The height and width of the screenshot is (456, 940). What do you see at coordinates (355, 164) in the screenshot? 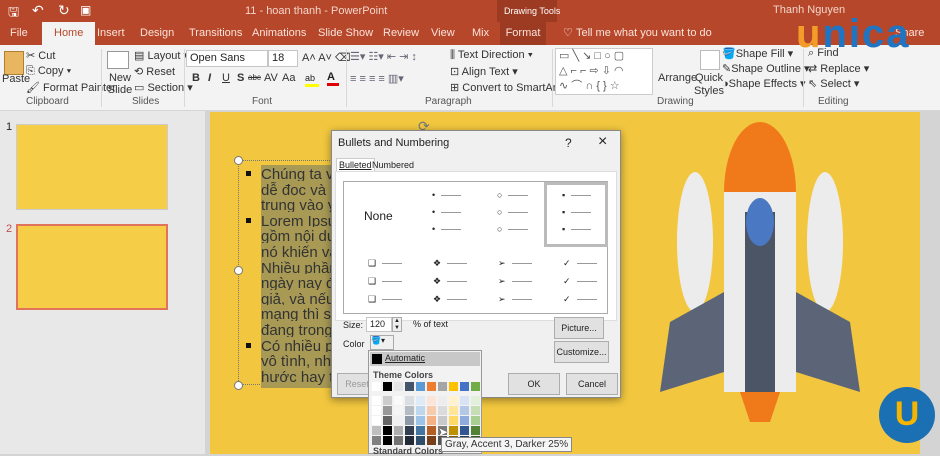
I see `tab-bulleted: Bulleted` at bounding box center [355, 164].